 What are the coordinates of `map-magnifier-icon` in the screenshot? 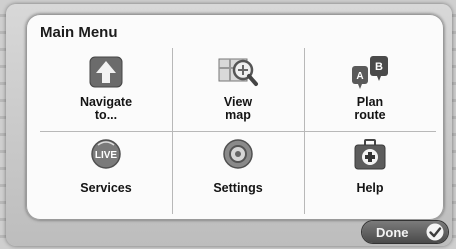 It's located at (238, 72).